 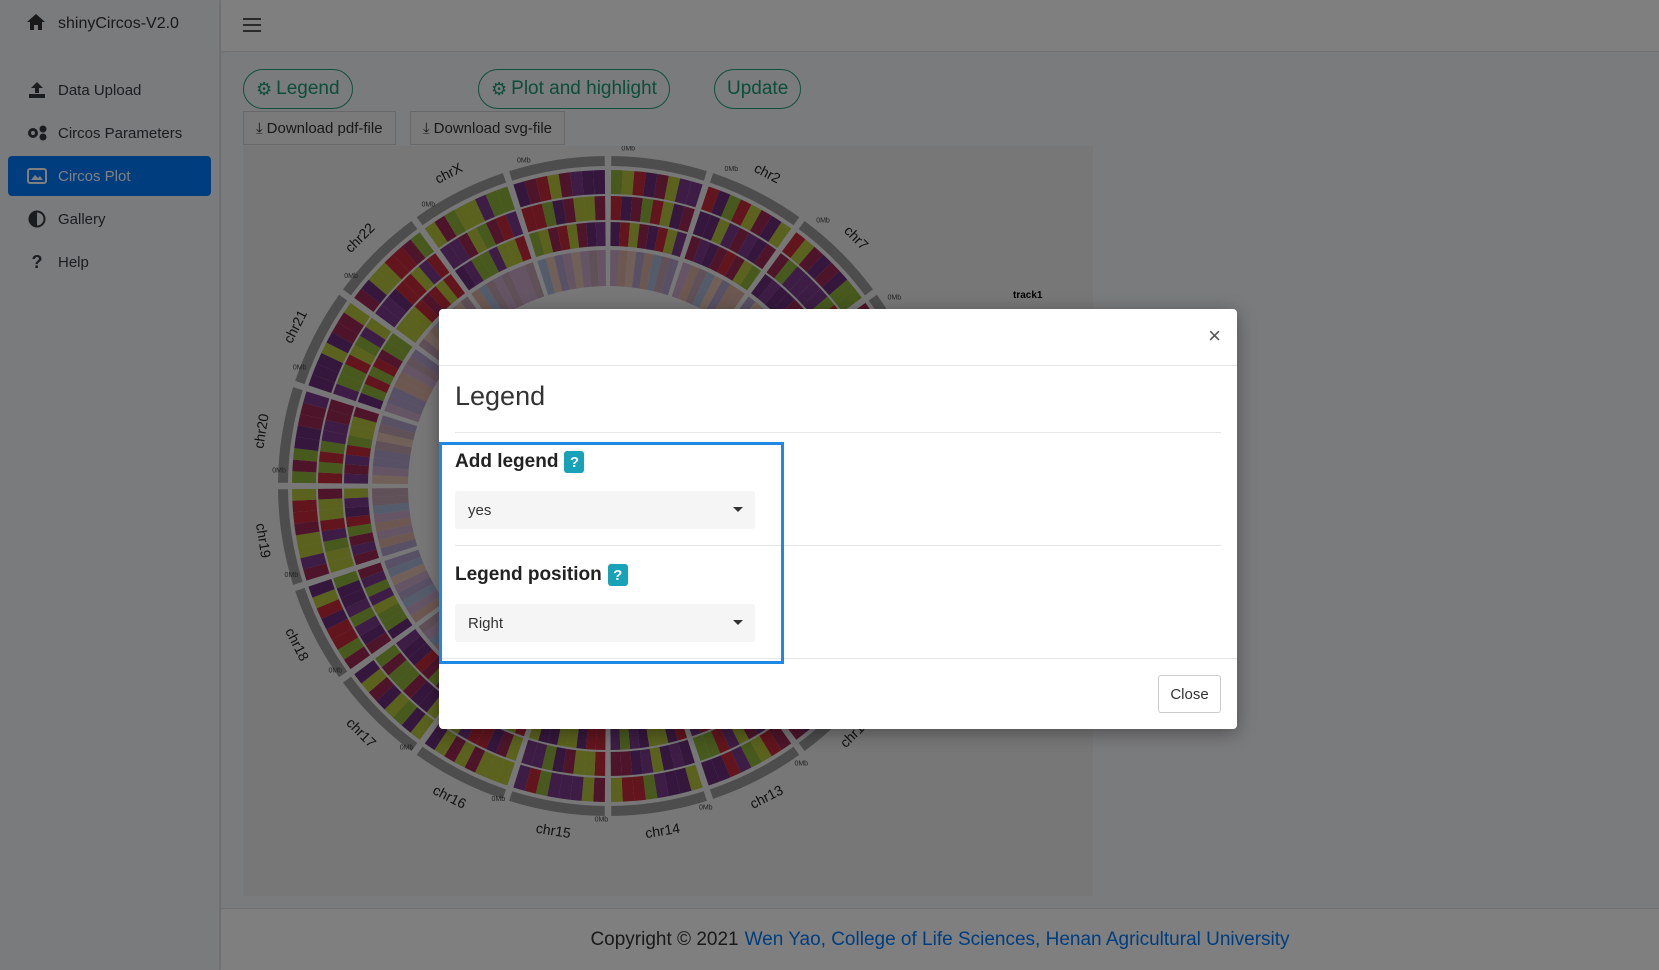 I want to click on close-button: Close, so click(x=1189, y=694).